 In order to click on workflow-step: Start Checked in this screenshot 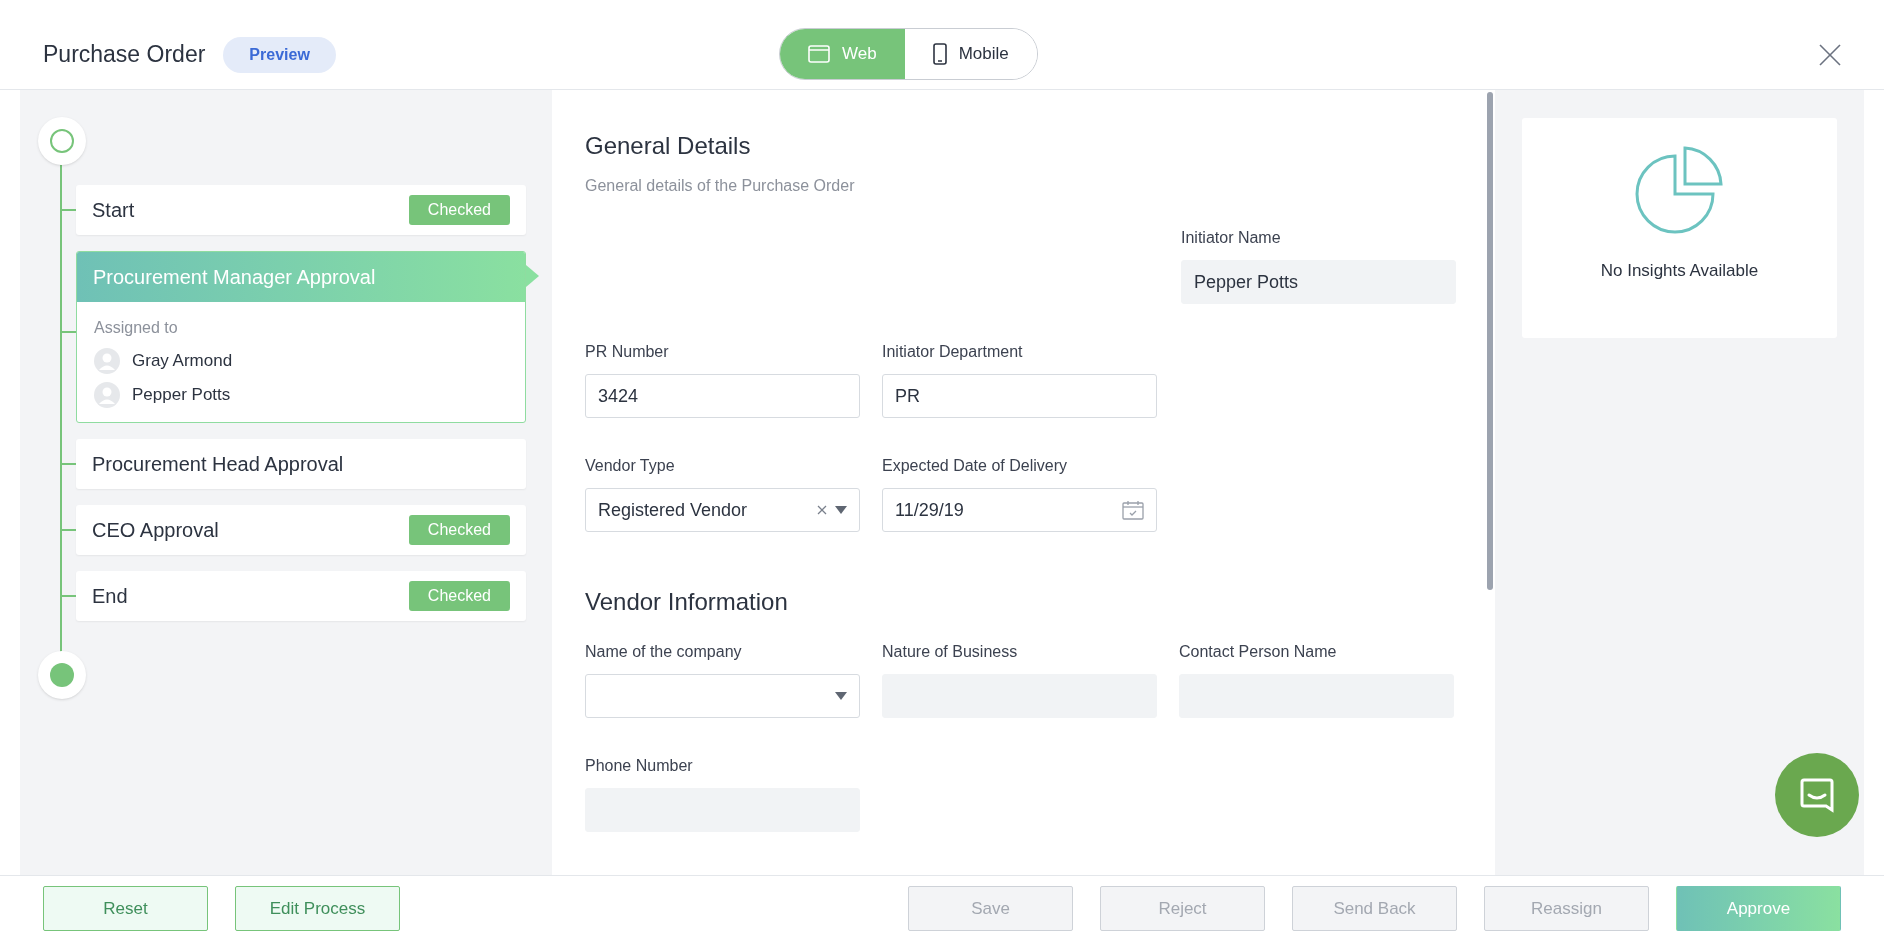, I will do `click(301, 210)`.